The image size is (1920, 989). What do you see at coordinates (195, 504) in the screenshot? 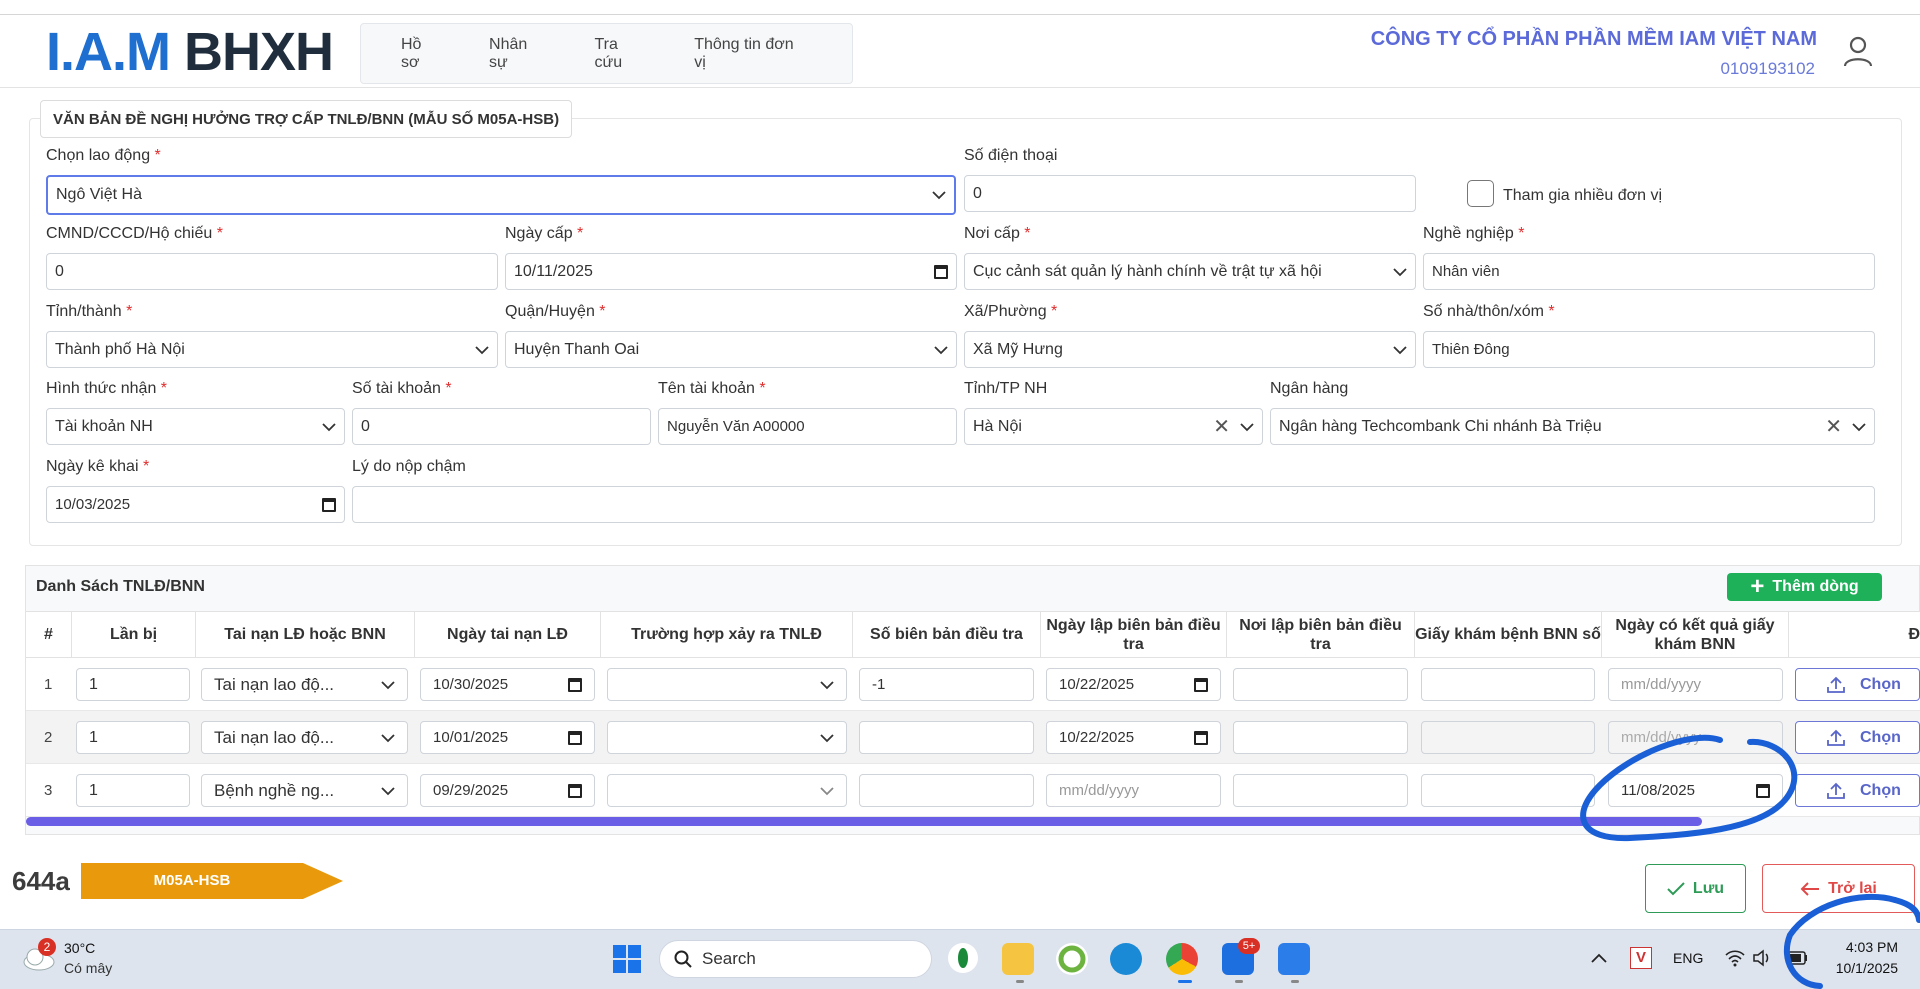
I see `input-ngay-ke-khai: 10/03/2025` at bounding box center [195, 504].